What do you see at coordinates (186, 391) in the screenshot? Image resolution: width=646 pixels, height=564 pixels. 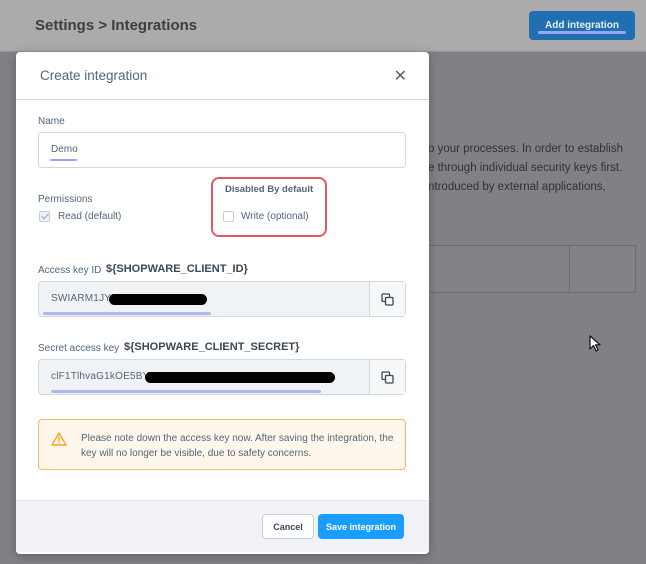 I see `secret-key-underline` at bounding box center [186, 391].